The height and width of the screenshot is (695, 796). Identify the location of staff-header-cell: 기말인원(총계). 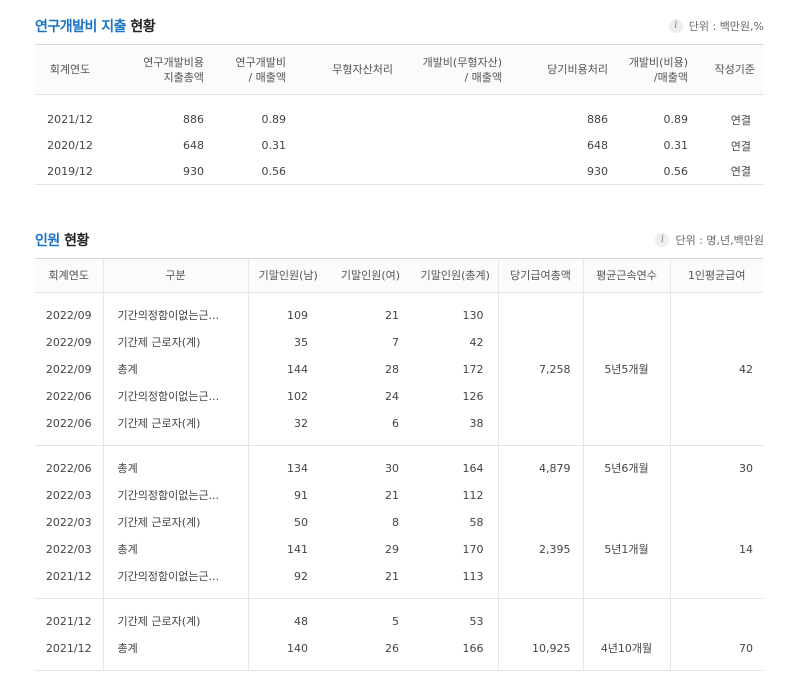
(455, 275).